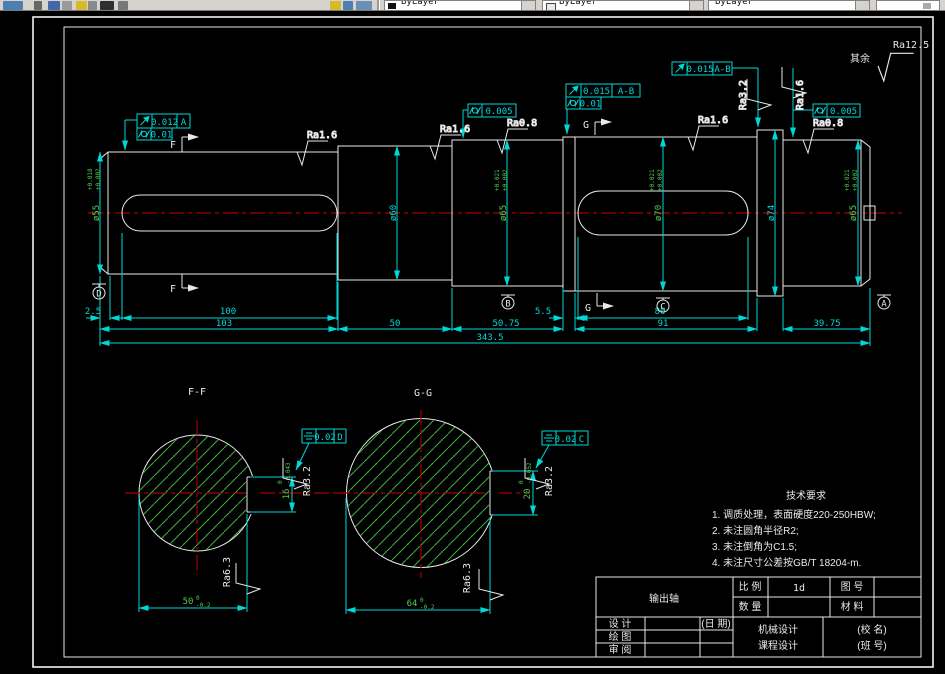 This screenshot has height=674, width=945. Describe the element at coordinates (107, 5) in the screenshot. I see `text-tool-icon` at that location.